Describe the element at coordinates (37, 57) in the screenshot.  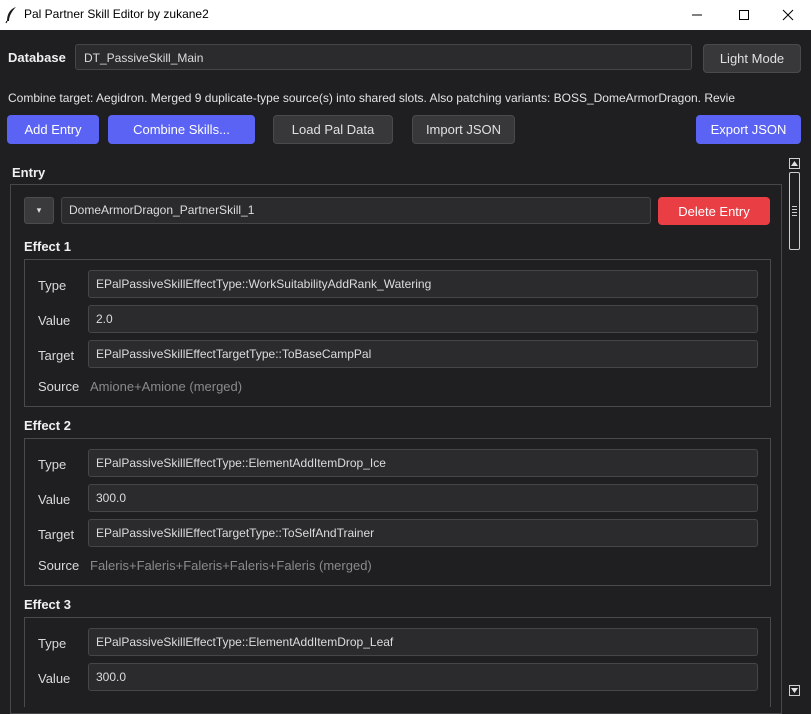
I see `database-label: Database` at that location.